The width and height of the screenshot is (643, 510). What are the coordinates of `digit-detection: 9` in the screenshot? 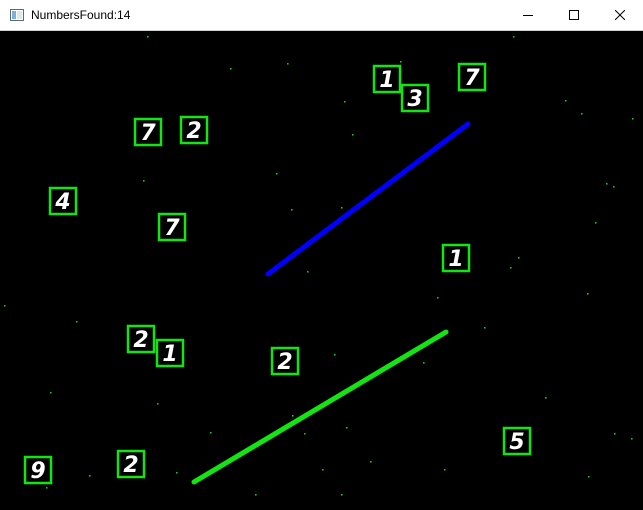 It's located at (38, 470).